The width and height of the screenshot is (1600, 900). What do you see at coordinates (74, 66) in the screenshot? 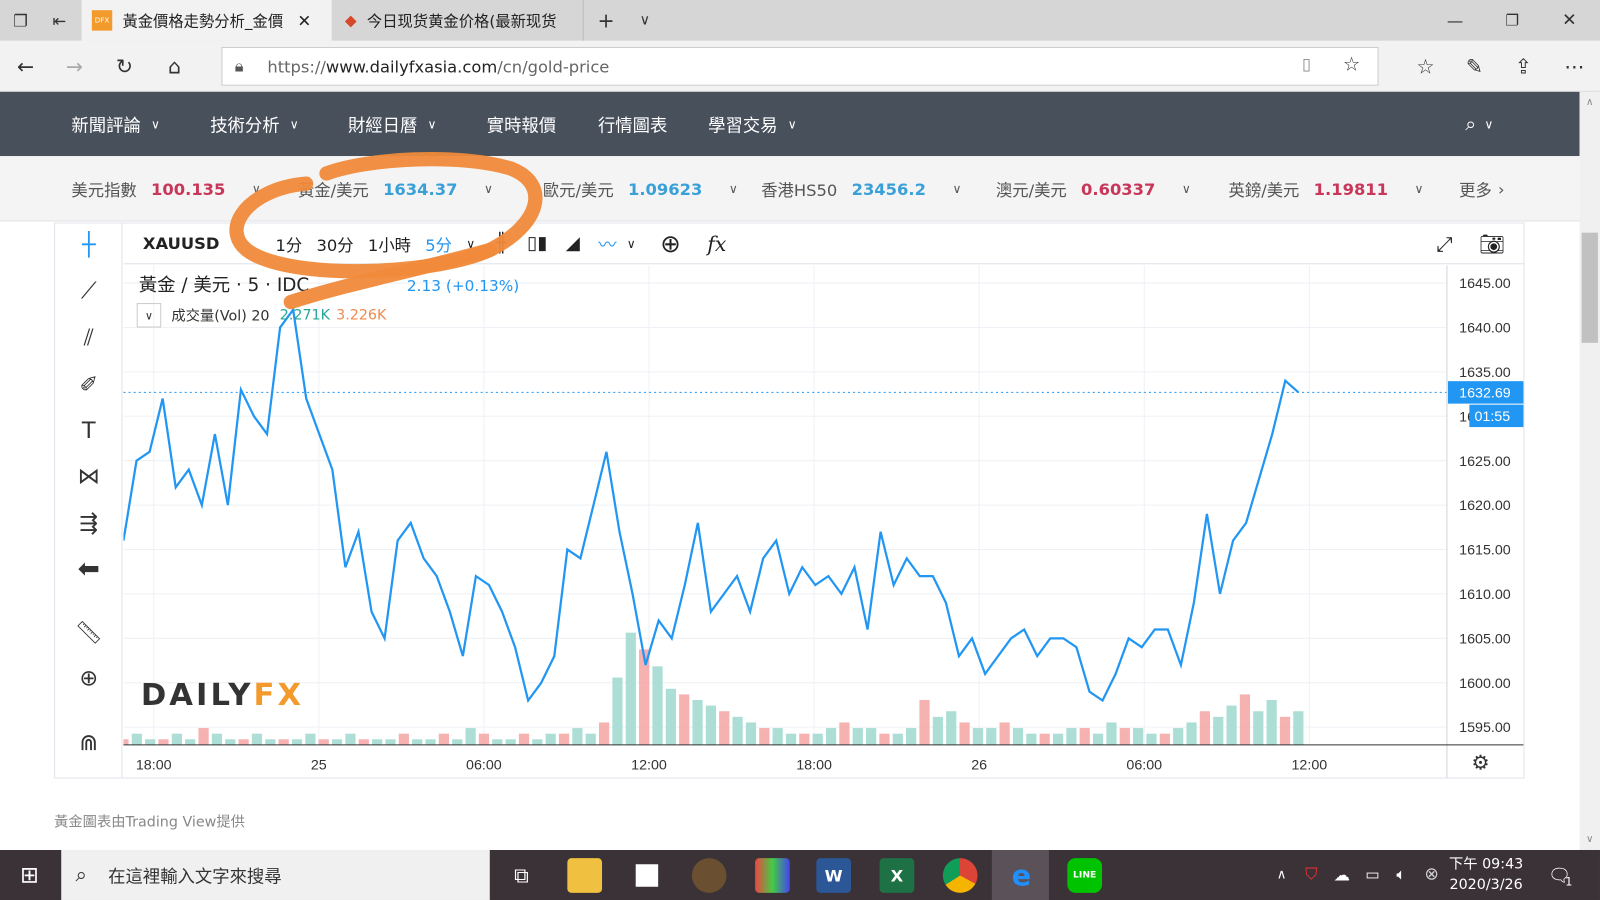
I see `forward-icon: →` at bounding box center [74, 66].